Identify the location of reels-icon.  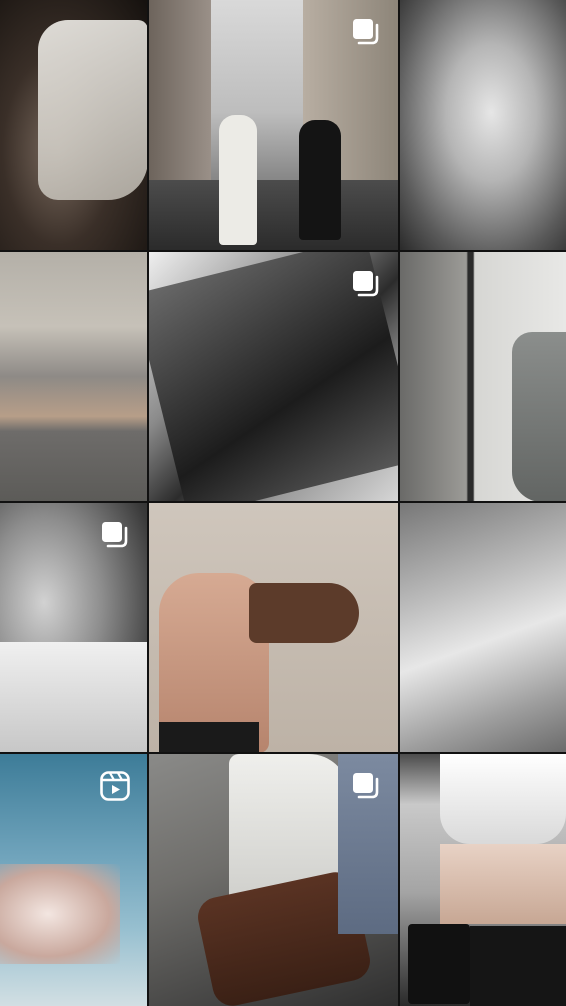
(115, 786).